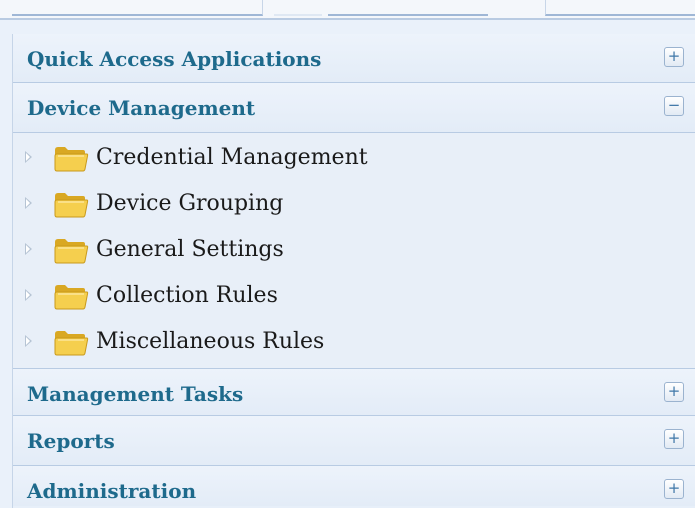  I want to click on section-title: Reports, so click(71, 441).